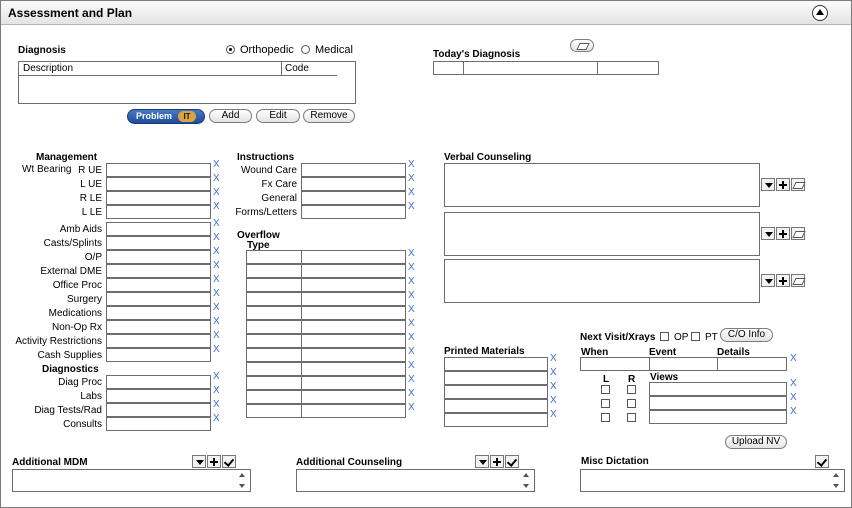 This screenshot has height=508, width=852. What do you see at coordinates (230, 116) in the screenshot?
I see `add-diagnosis-button: Add` at bounding box center [230, 116].